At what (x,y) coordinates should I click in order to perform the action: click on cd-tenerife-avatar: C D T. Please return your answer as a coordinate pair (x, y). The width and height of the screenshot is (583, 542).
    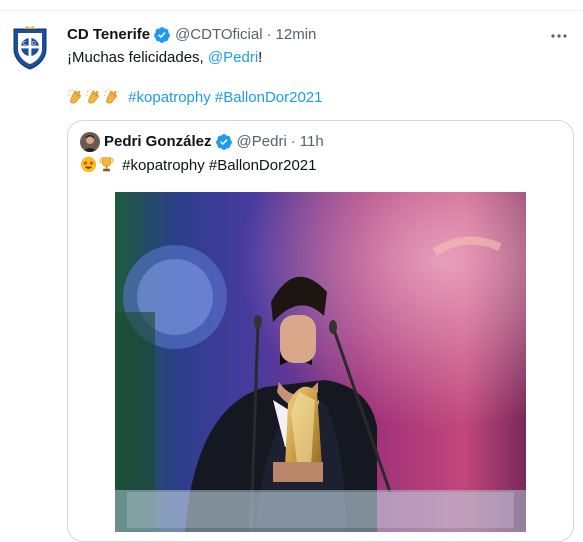
    Looking at the image, I should click on (30, 47).